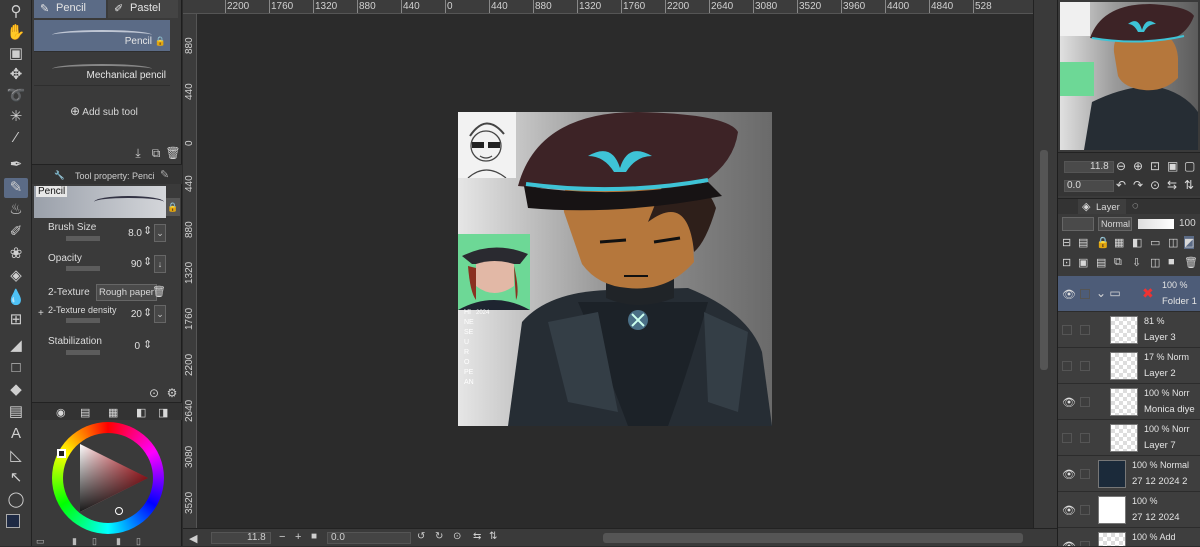 Image resolution: width=1200 pixels, height=547 pixels. I want to click on zoom-out-icon: −, so click(282, 537).